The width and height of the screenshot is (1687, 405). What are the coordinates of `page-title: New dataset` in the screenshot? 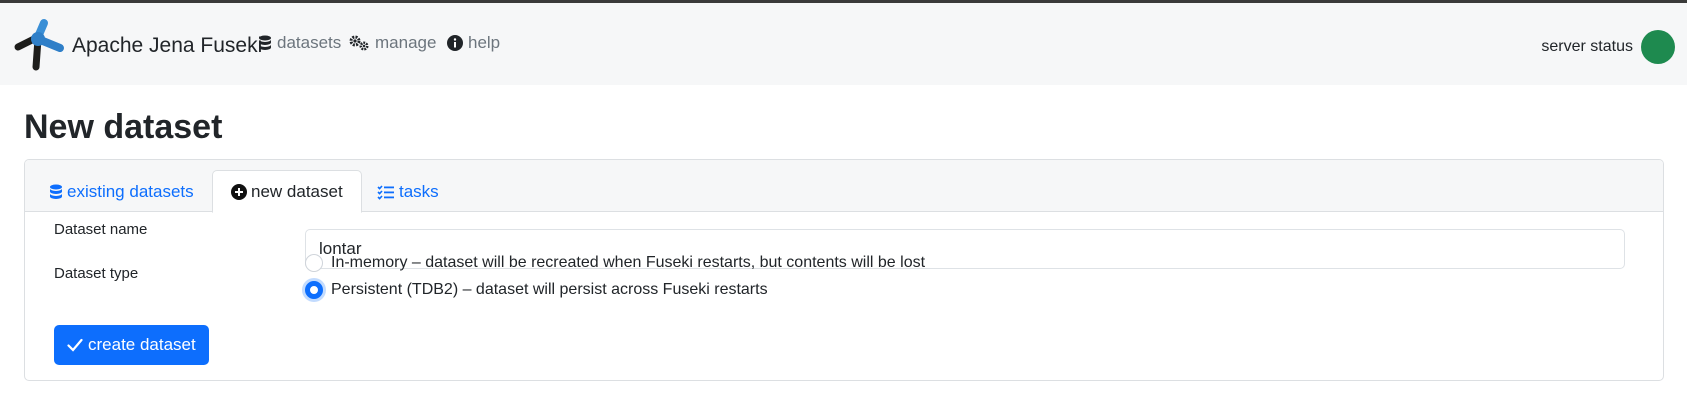 It's located at (123, 127).